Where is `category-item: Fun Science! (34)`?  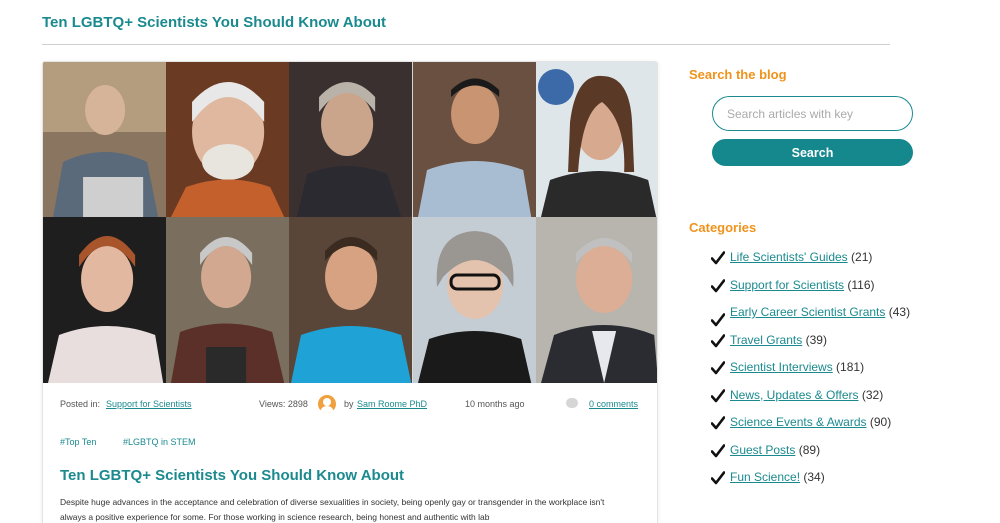 category-item: Fun Science! (34) is located at coordinates (811, 477).